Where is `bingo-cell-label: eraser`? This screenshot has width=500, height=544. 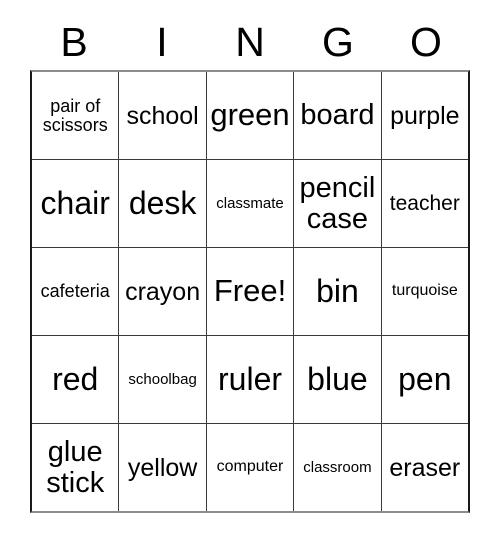 bingo-cell-label: eraser is located at coordinates (425, 467).